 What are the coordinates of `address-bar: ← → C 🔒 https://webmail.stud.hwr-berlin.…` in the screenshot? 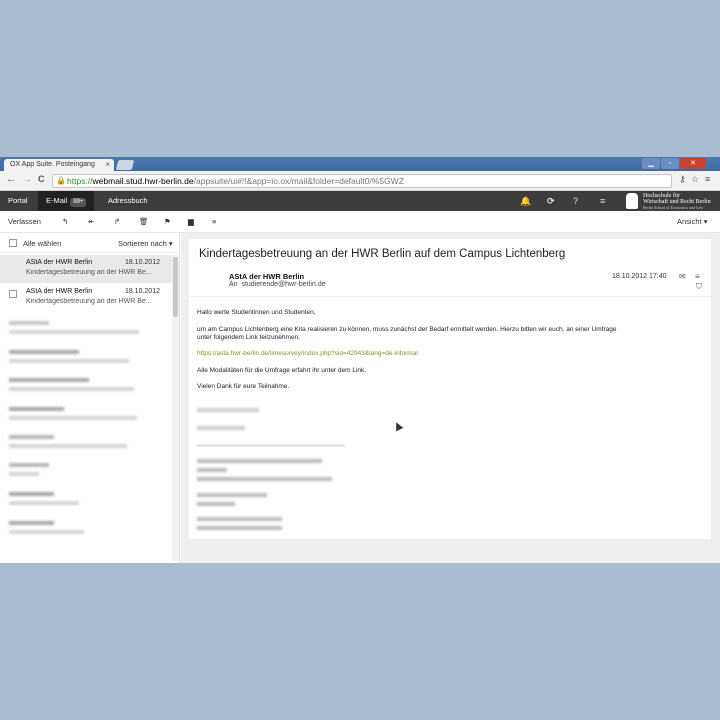 It's located at (360, 181).